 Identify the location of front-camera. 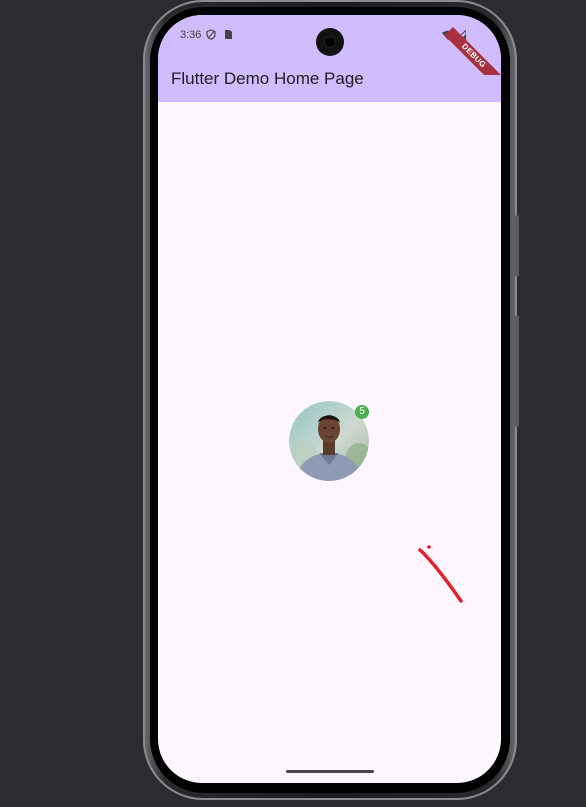
(330, 42).